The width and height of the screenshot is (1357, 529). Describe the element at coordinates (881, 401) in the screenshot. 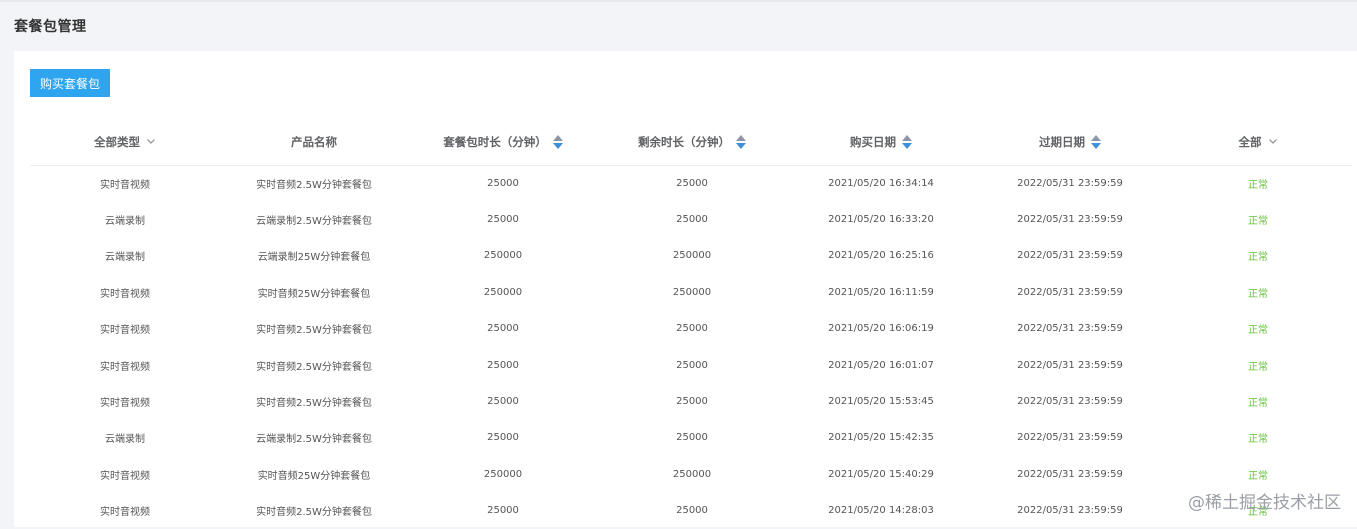

I see `cell-purchase-date: 2021/05/20 15:53:45` at that location.